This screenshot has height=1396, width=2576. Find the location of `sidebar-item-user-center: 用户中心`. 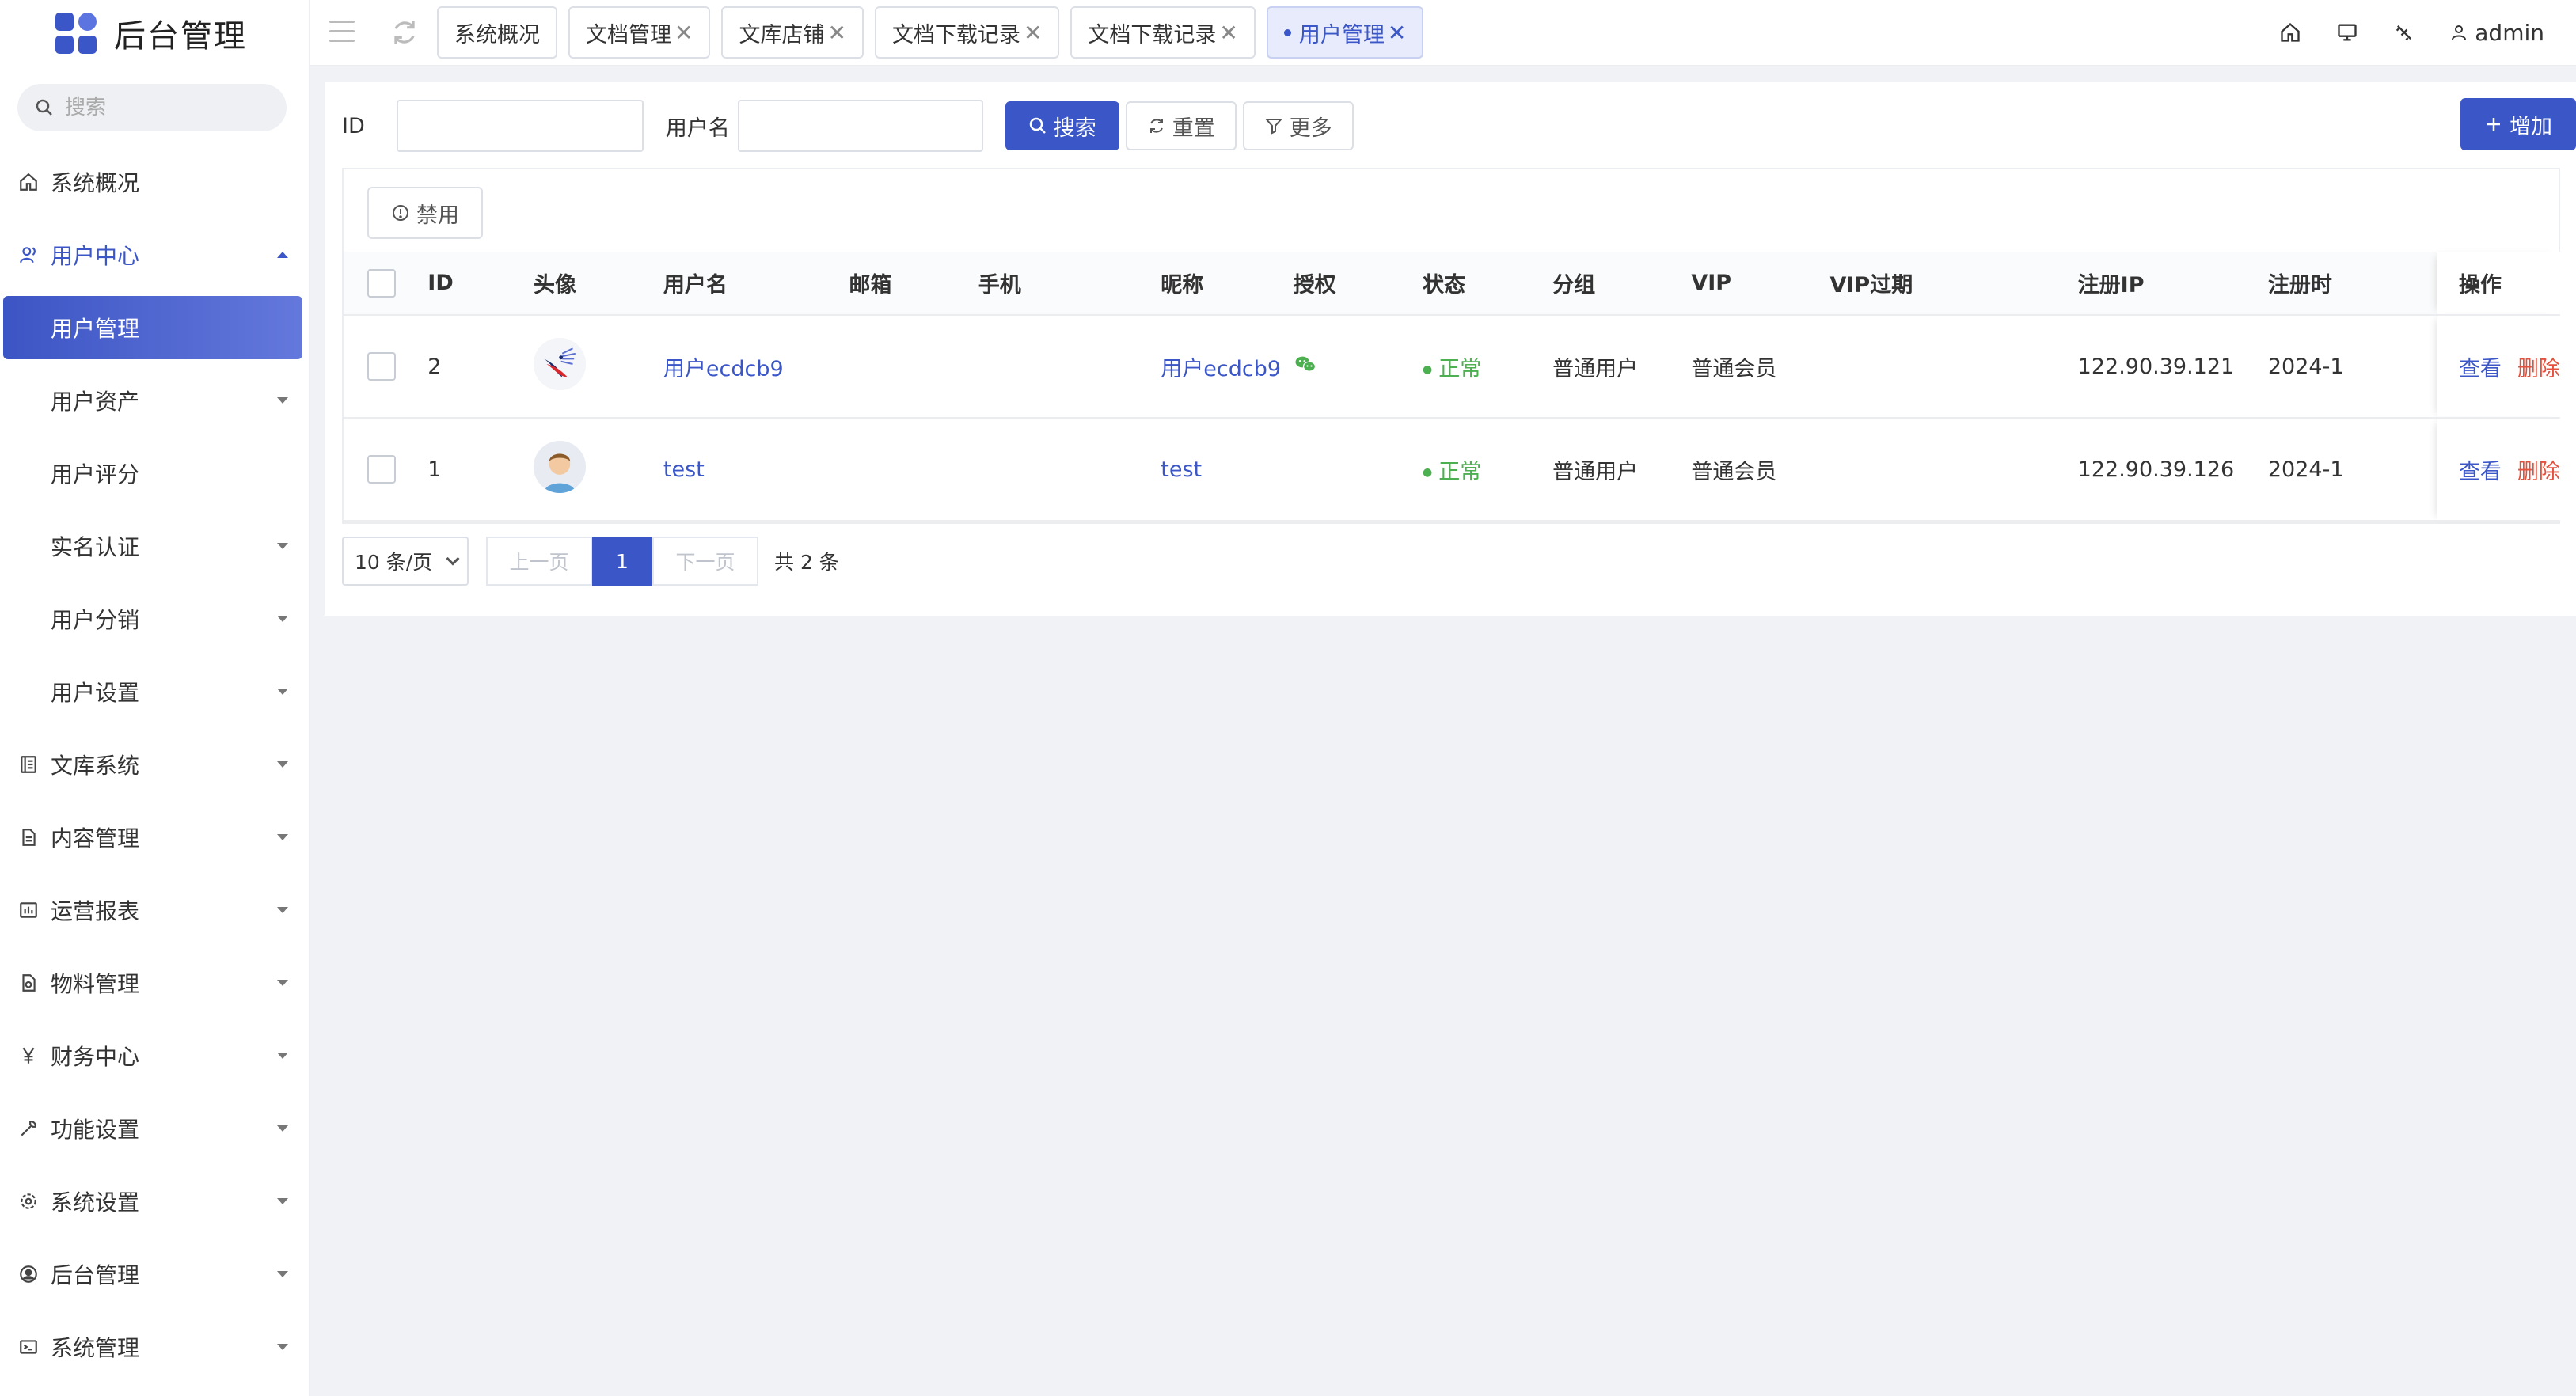

sidebar-item-user-center: 用户中心 is located at coordinates (155, 254).